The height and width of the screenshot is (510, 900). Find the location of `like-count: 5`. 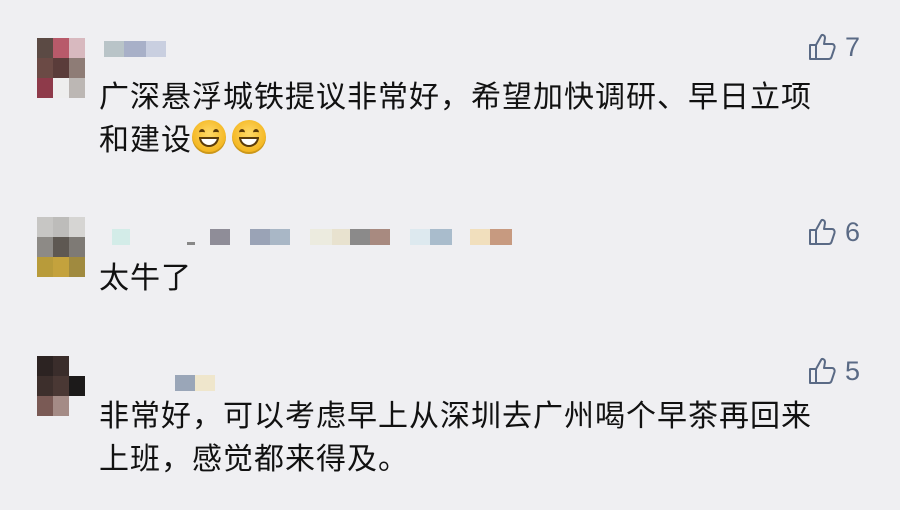

like-count: 5 is located at coordinates (852, 370).